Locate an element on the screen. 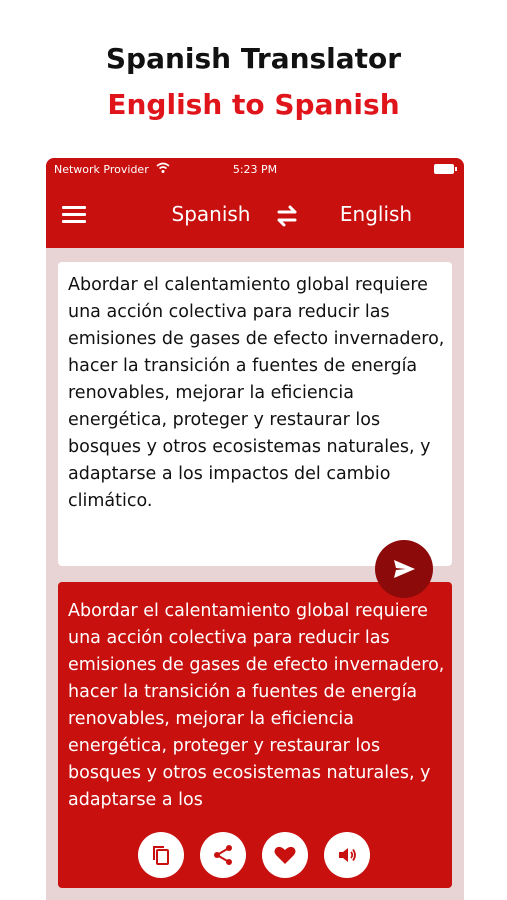 Image resolution: width=507 pixels, height=900 pixels. target-language-selector: English is located at coordinates (376, 214).